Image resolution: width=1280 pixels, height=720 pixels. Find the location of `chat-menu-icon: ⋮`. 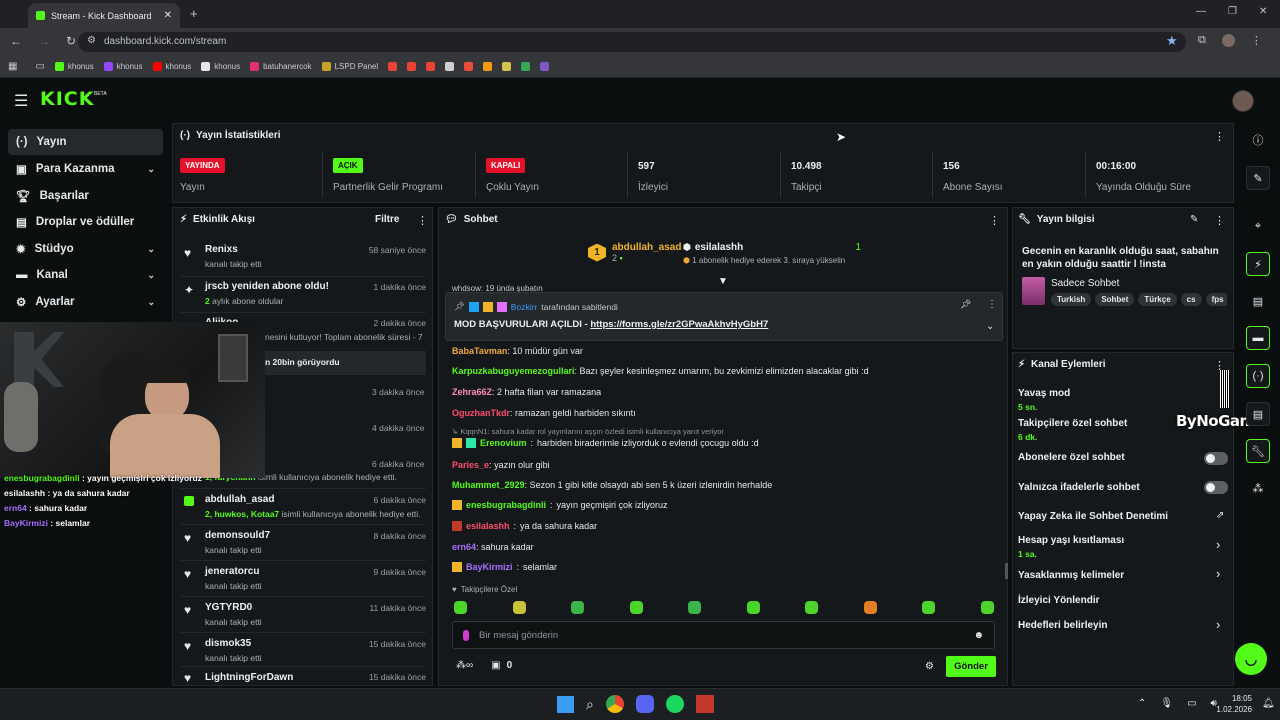

chat-menu-icon: ⋮ is located at coordinates (994, 220).